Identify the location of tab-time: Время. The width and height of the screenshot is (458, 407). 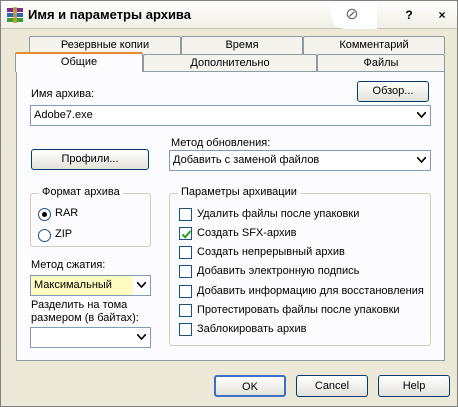
(242, 45).